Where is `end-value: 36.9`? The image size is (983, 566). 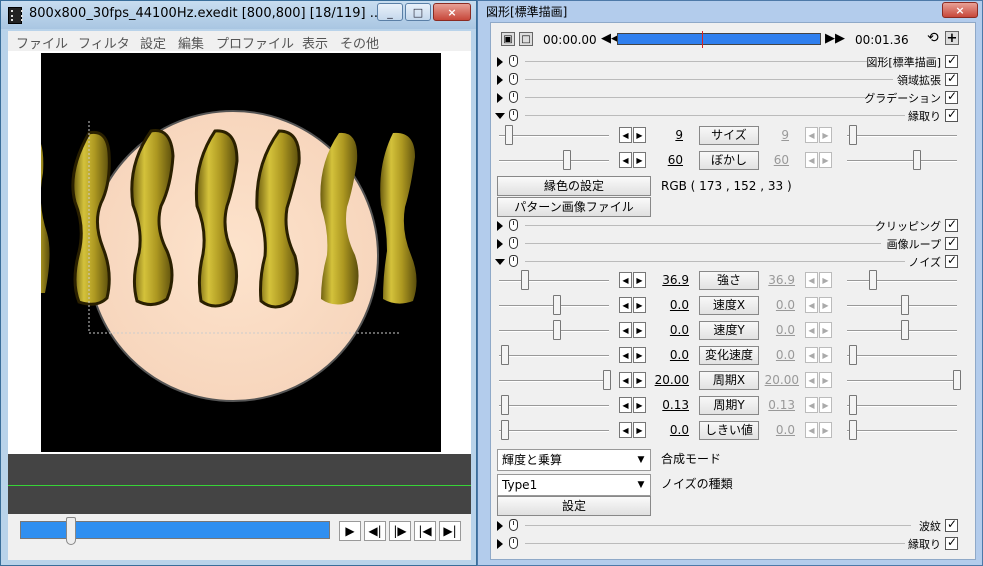 end-value: 36.9 is located at coordinates (774, 280).